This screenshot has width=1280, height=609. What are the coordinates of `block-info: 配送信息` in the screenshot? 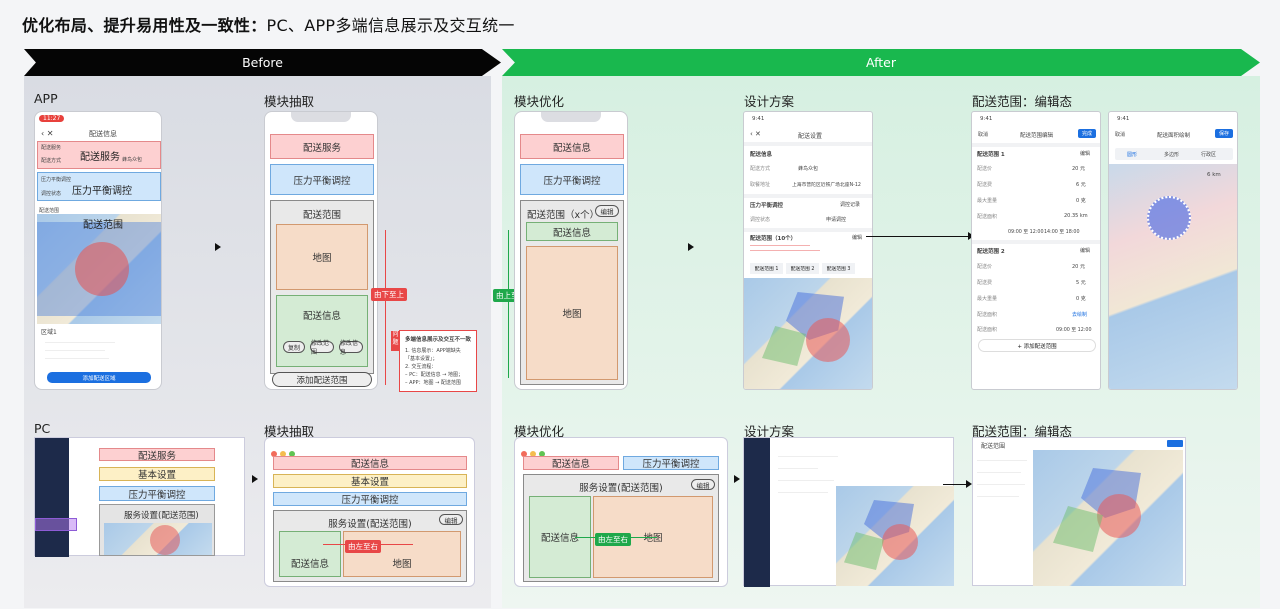 It's located at (322, 331).